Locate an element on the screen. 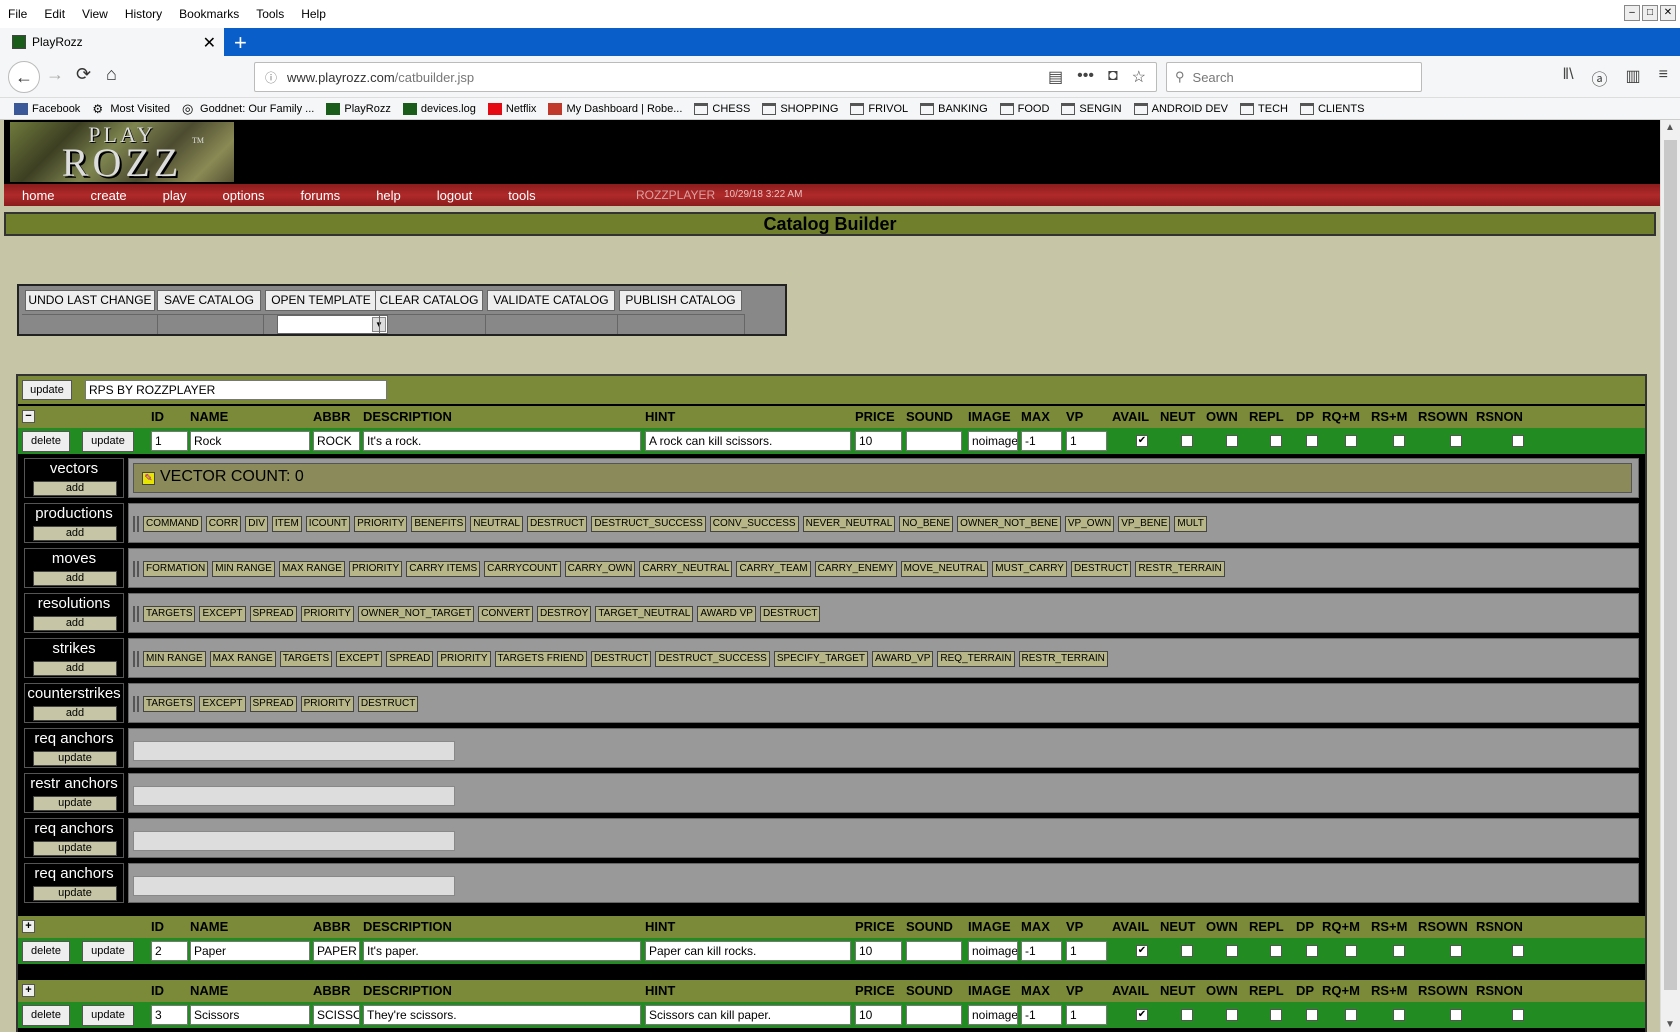  tag-never-neutral: NEVER_NEUTRAL is located at coordinates (849, 524).